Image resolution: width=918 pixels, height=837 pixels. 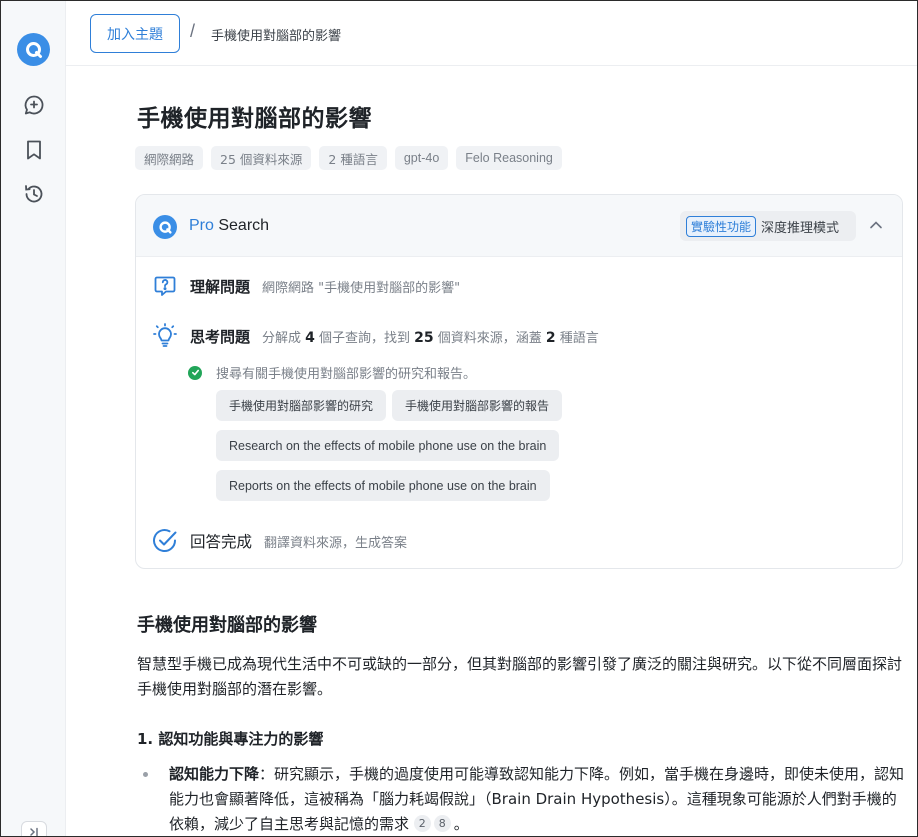 I want to click on answer-heading: 手機使用對腦部的影響, so click(x=227, y=625).